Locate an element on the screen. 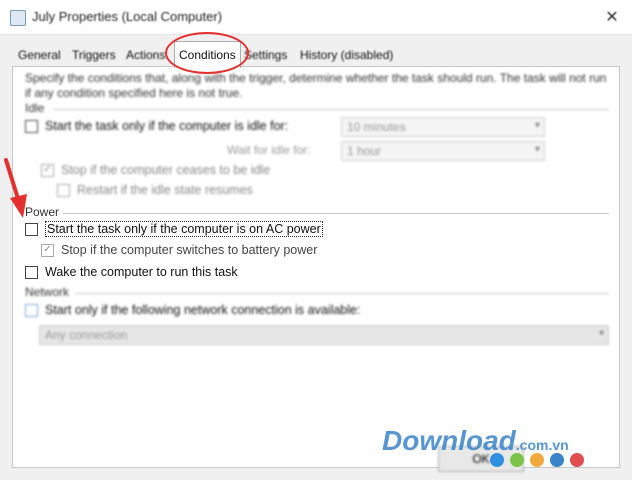 The height and width of the screenshot is (480, 632). stop-if-ceases-option: ✓ Stop if the computer ceases to be idle is located at coordinates (155, 170).